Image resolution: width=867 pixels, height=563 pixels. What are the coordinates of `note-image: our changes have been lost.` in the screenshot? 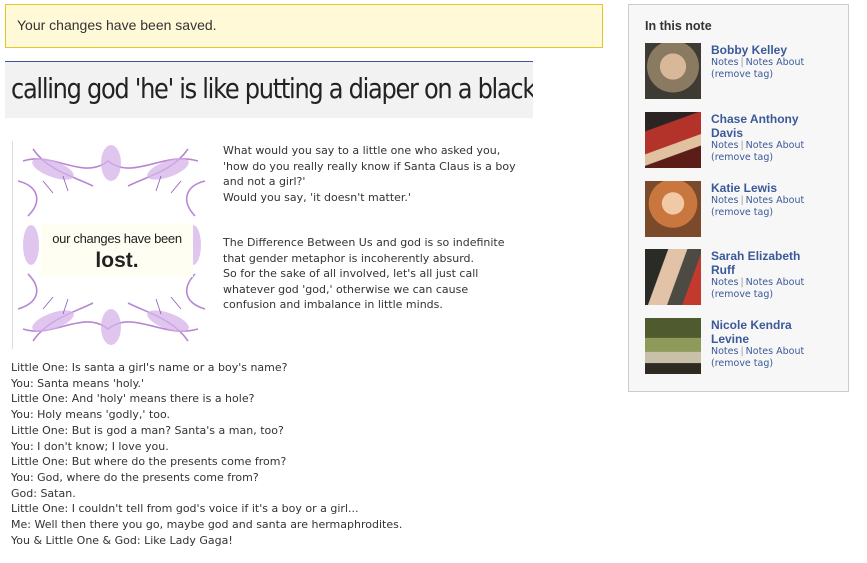 It's located at (111, 245).